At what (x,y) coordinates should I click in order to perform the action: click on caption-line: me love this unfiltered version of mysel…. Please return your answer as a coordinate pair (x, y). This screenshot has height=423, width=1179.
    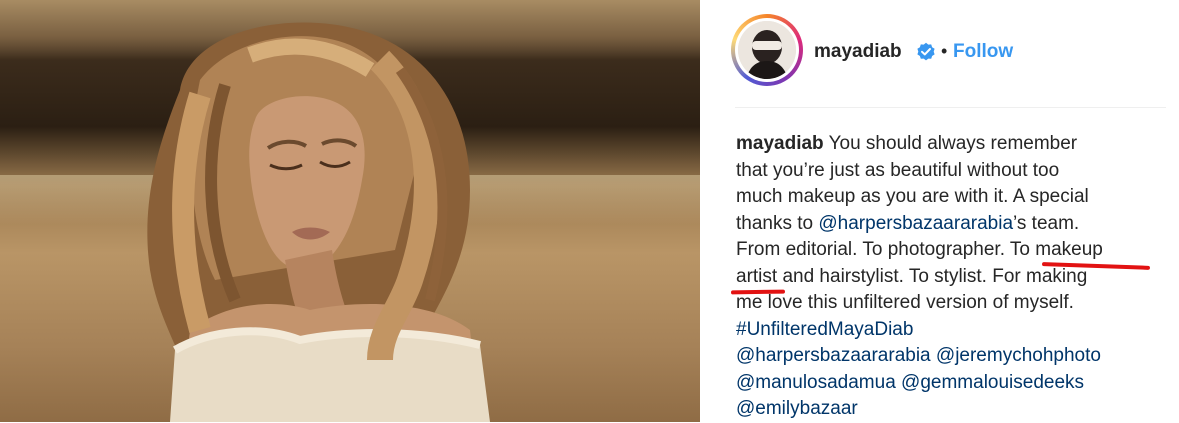
    Looking at the image, I should click on (905, 302).